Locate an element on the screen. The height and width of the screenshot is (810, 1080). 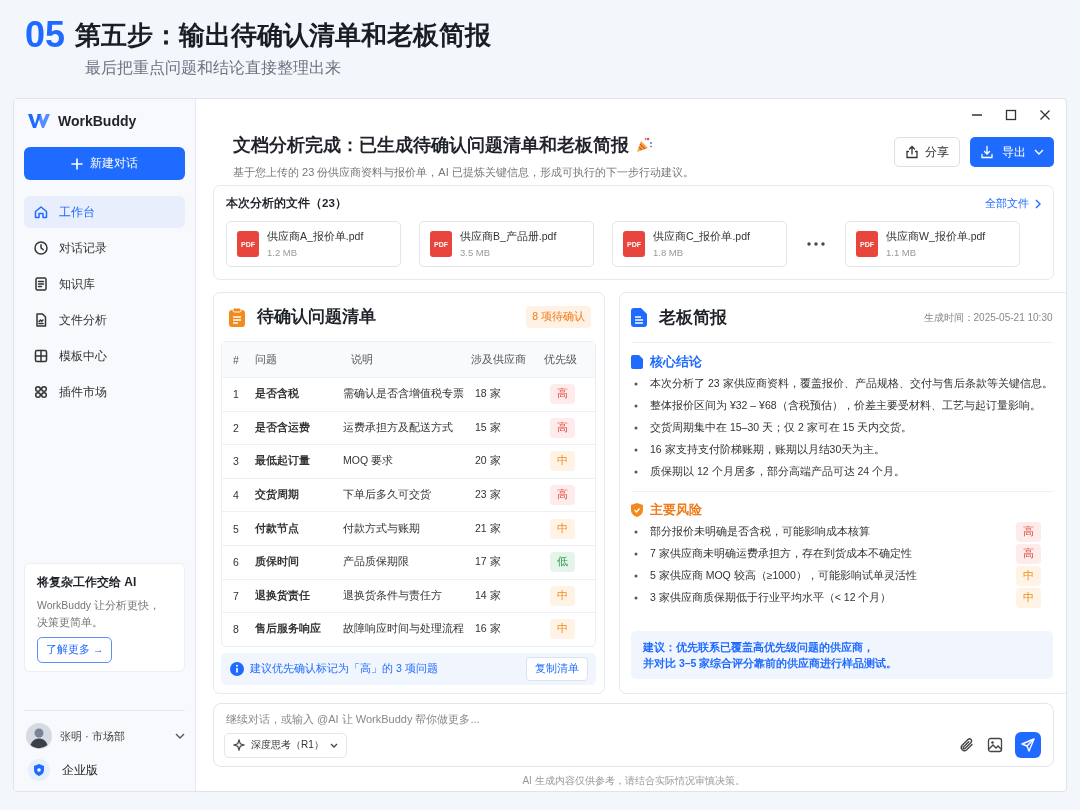
table-cell-text: 退换货责任 is located at coordinates (283, 595).